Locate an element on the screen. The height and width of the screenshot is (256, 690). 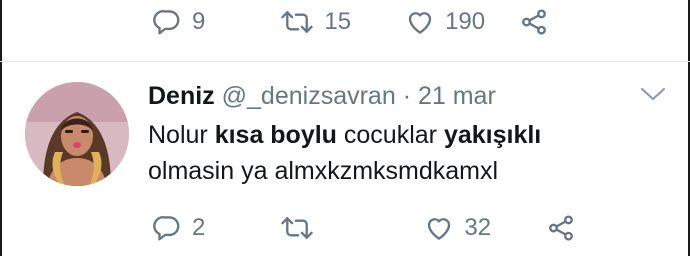
avatar is located at coordinates (77, 134).